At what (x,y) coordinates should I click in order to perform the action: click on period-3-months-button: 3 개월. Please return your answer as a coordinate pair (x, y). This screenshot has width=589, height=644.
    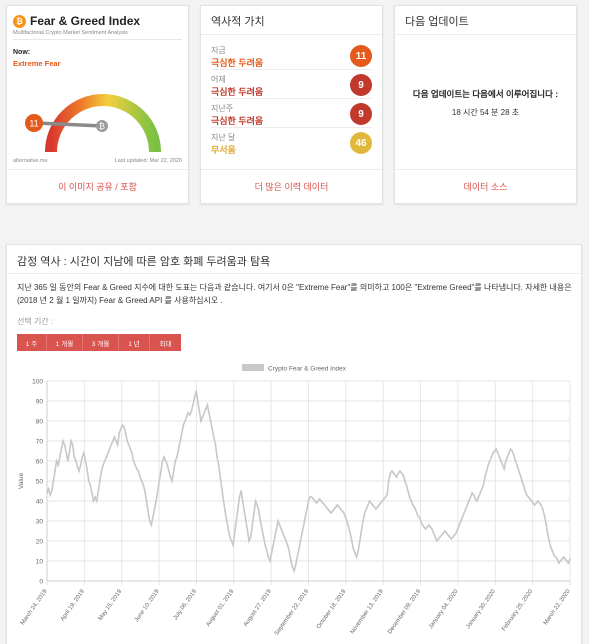
    Looking at the image, I should click on (101, 342).